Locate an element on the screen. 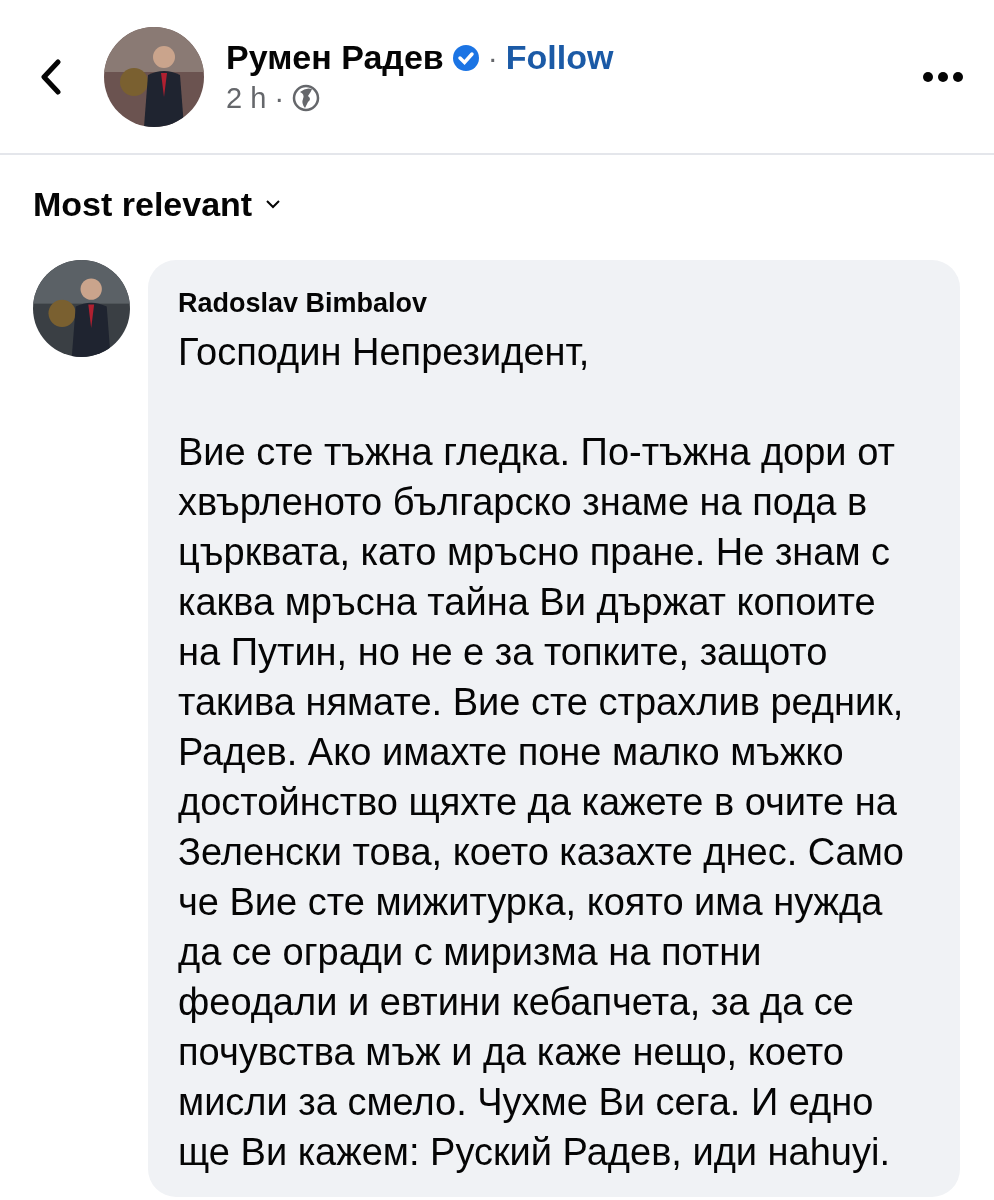 This screenshot has width=994, height=1200. sort-dropdown: Most relevant is located at coordinates (157, 204).